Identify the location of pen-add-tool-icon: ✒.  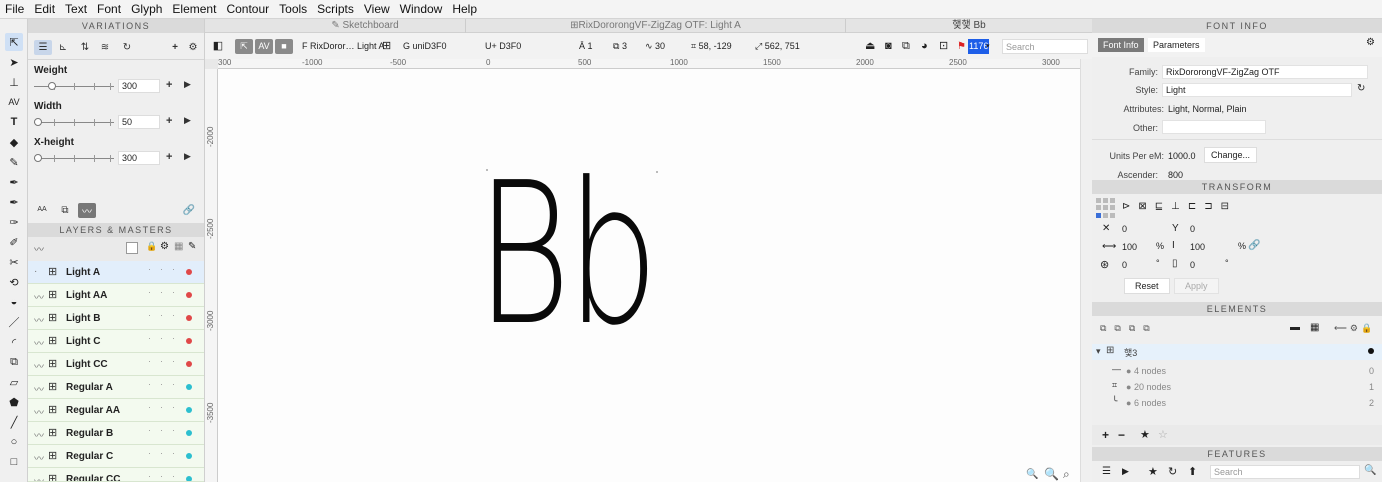
(14, 202).